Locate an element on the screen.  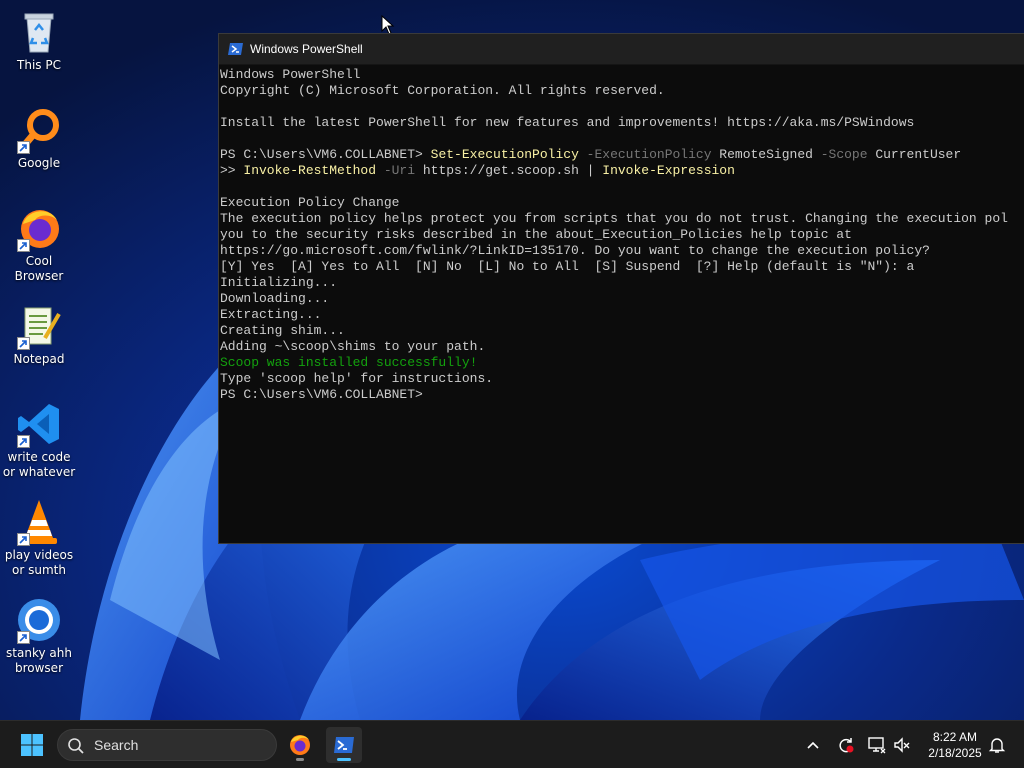
console-prompt: PS C:\Users\VM6.COLLABNET> is located at coordinates (325, 154).